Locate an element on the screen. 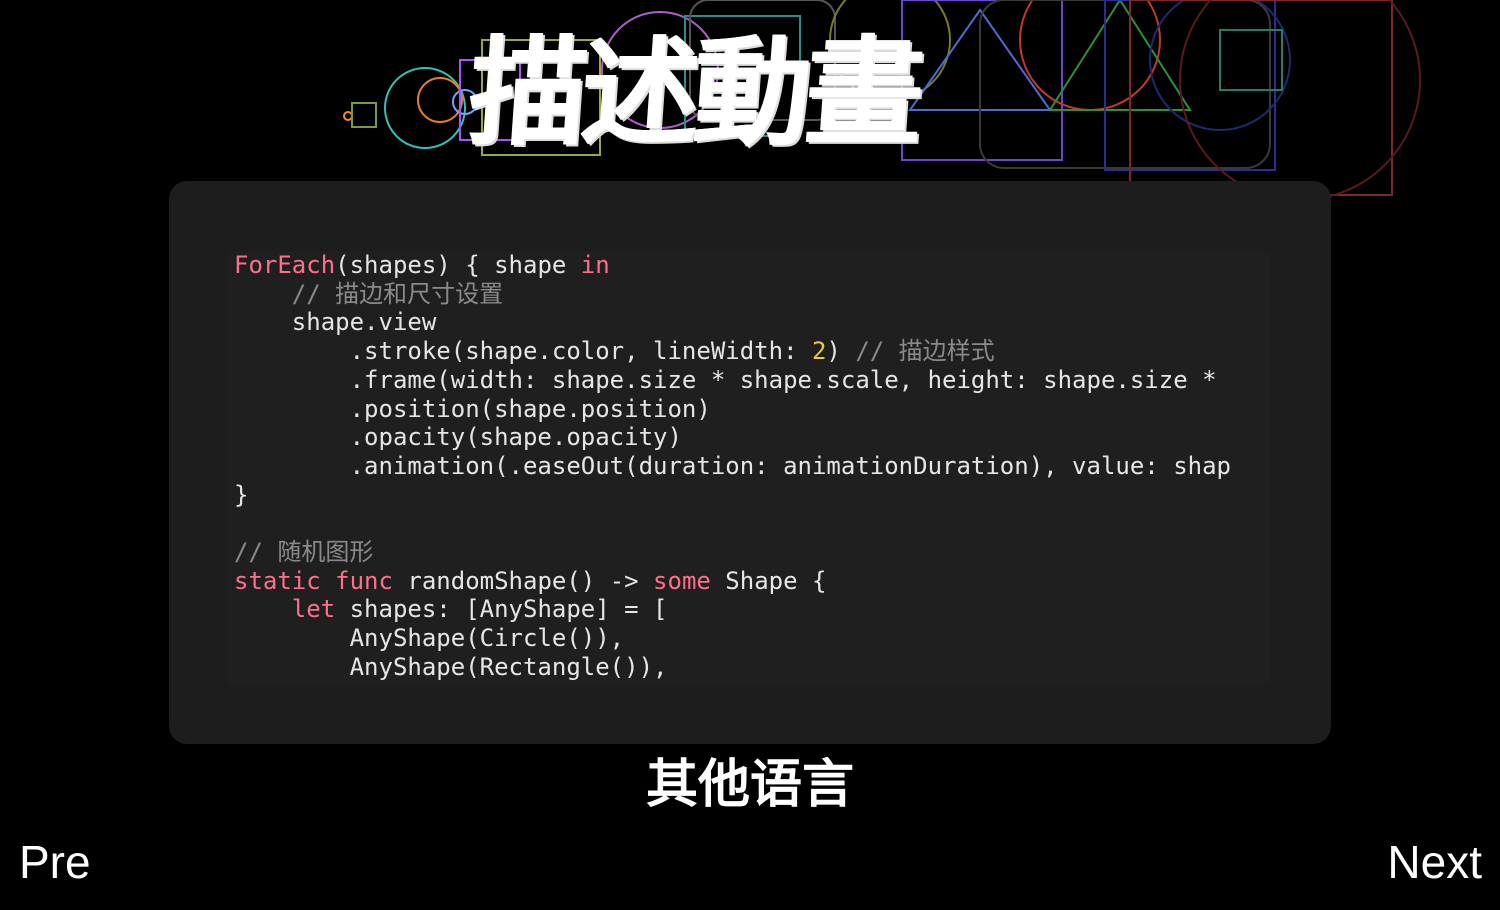  code-line: // 随机图形 is located at coordinates (303, 552).